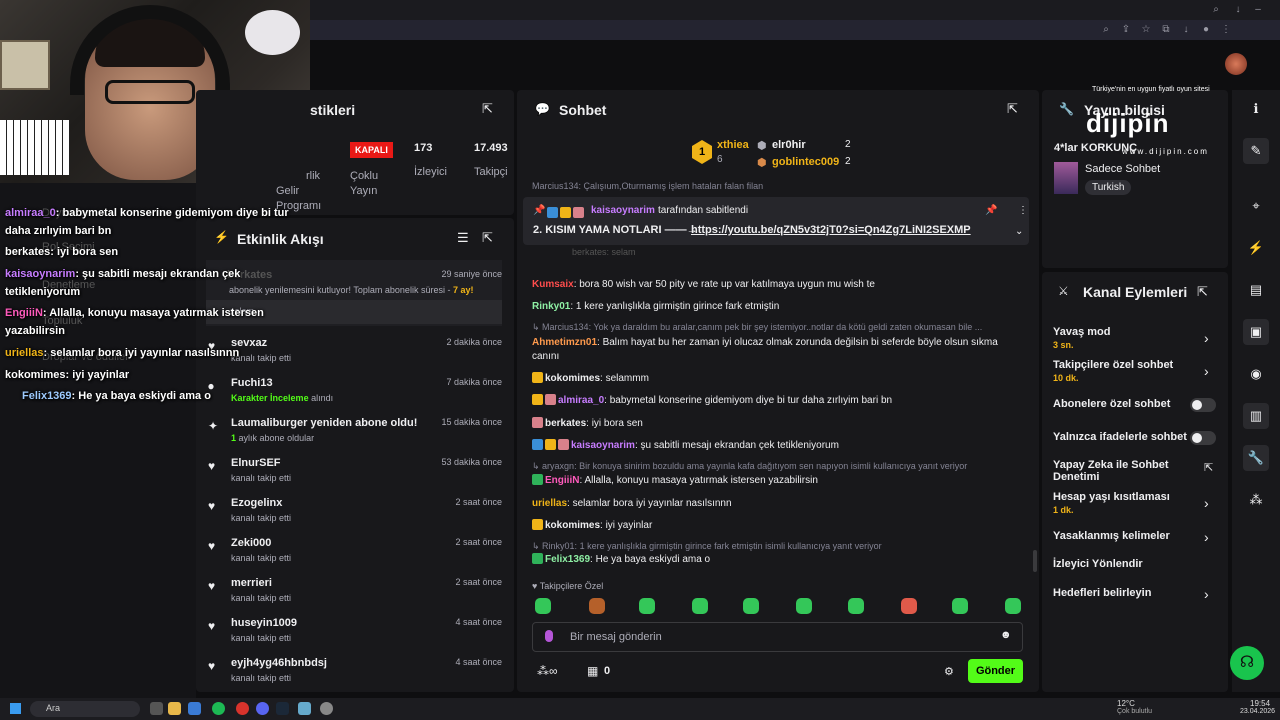  What do you see at coordinates (15, 708) in the screenshot?
I see `windows-start-icon` at bounding box center [15, 708].